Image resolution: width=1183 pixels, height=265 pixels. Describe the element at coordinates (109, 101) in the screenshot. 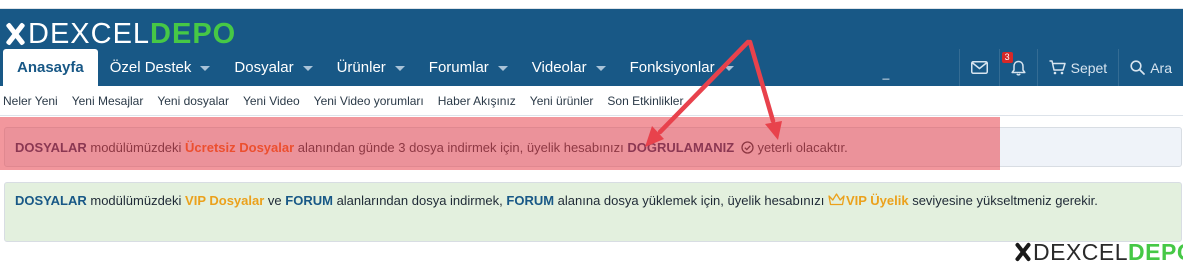

I see `subnav-item-yeni-mesajlar: Yeni Mesajlar` at that location.